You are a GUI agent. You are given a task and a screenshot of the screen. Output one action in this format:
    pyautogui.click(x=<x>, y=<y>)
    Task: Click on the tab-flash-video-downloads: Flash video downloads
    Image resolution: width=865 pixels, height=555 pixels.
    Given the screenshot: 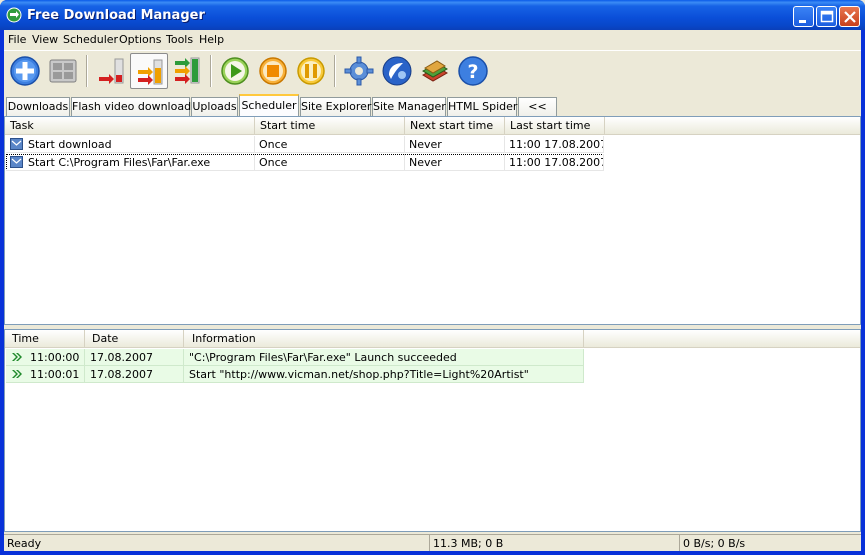 What is the action you would take?
    pyautogui.click(x=134, y=106)
    